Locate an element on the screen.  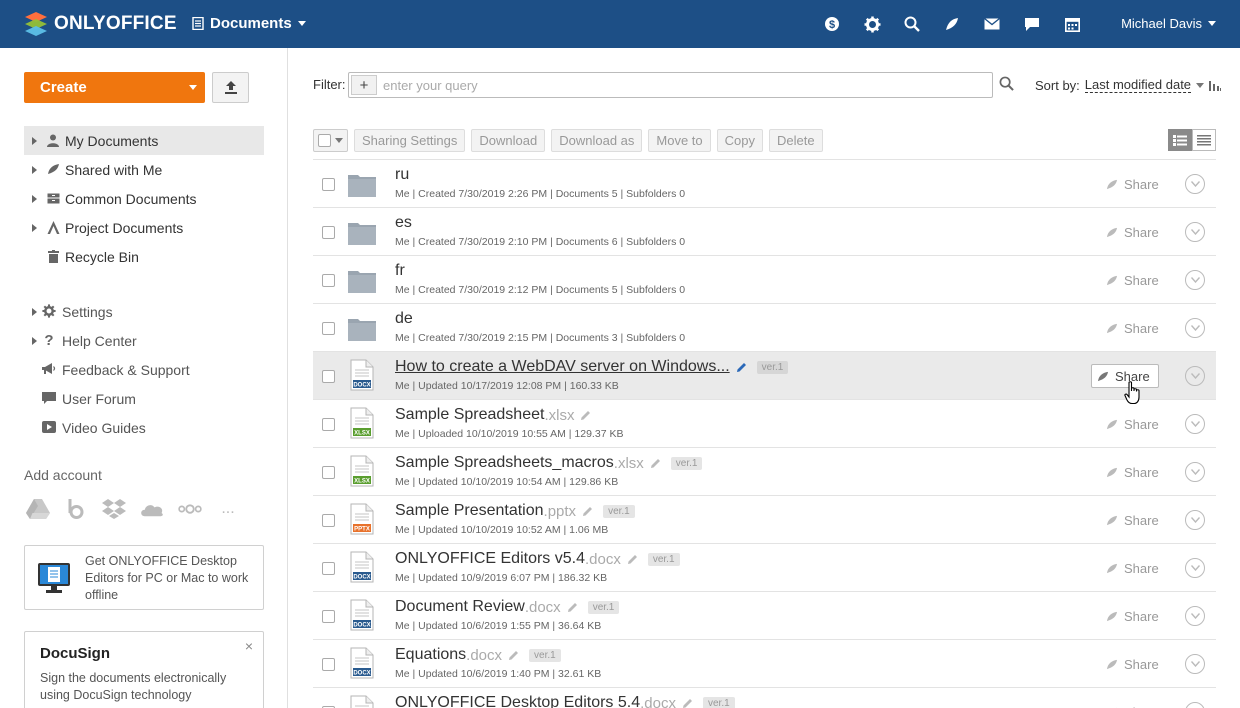
sidebar-item-video-guides: Video Guides is located at coordinates (144, 427).